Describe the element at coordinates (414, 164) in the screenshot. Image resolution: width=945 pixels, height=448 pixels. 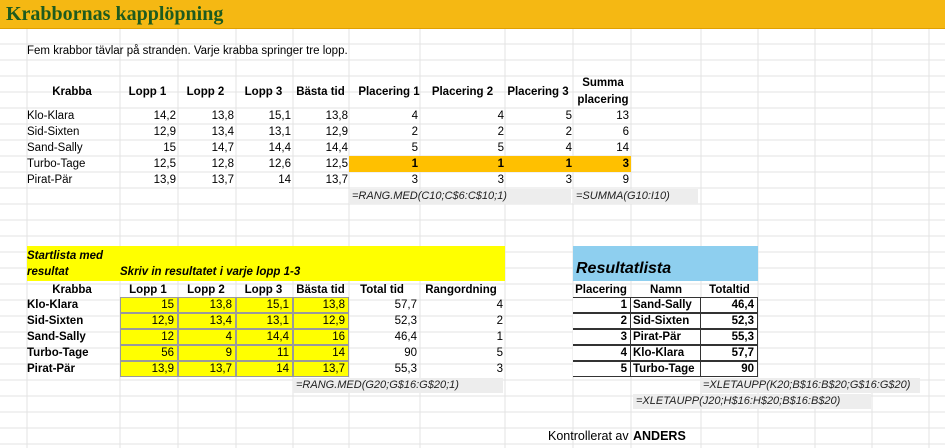
I see `top-cell-p1: 1` at that location.